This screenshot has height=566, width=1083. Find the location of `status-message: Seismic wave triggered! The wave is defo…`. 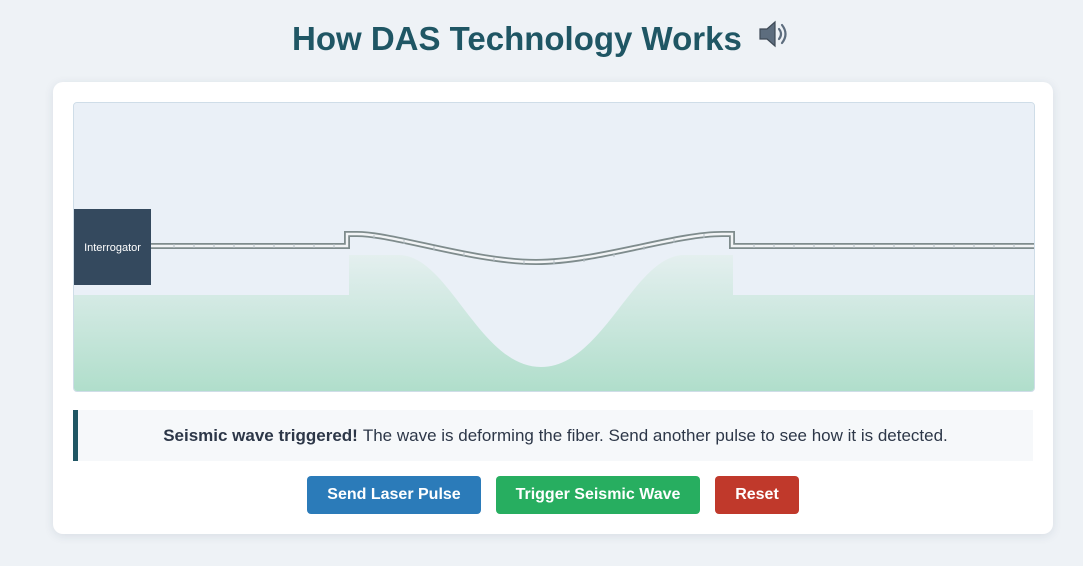

status-message: Seismic wave triggered! The wave is defo… is located at coordinates (553, 435).